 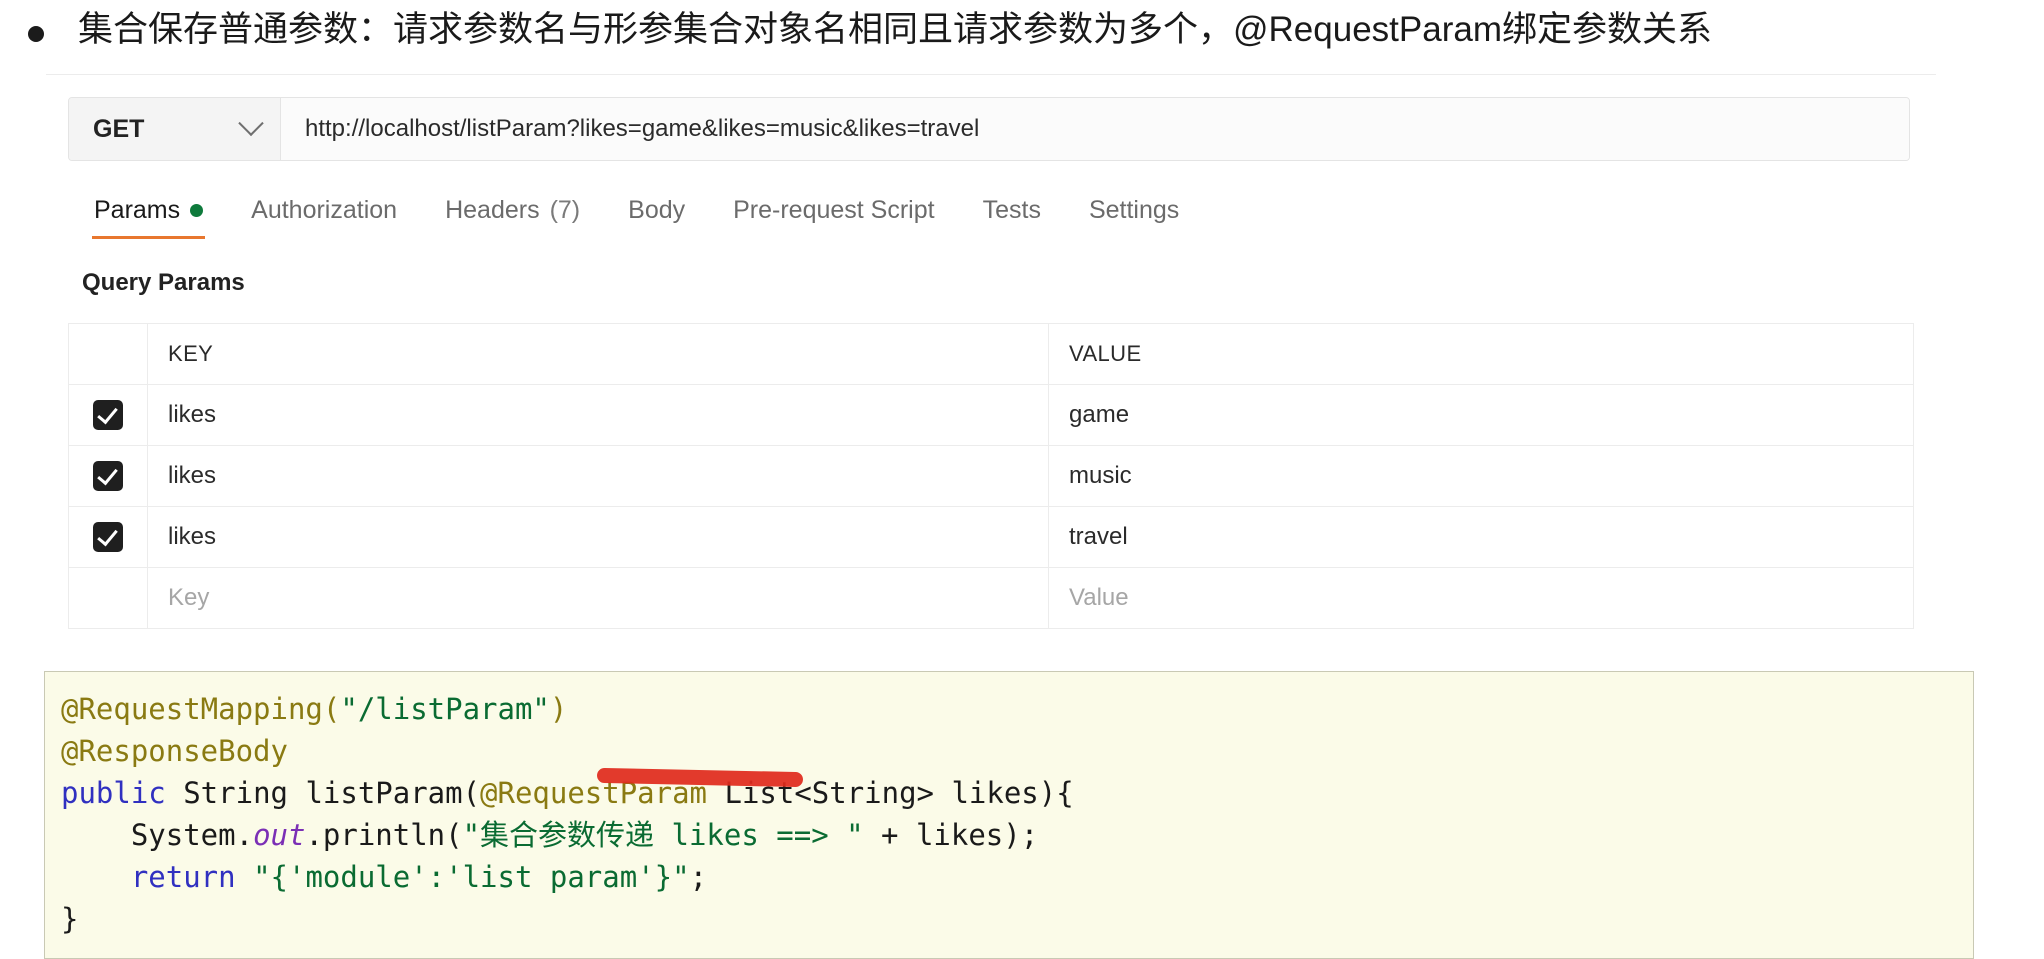 I want to click on tab-settings: Settings, so click(x=1134, y=217).